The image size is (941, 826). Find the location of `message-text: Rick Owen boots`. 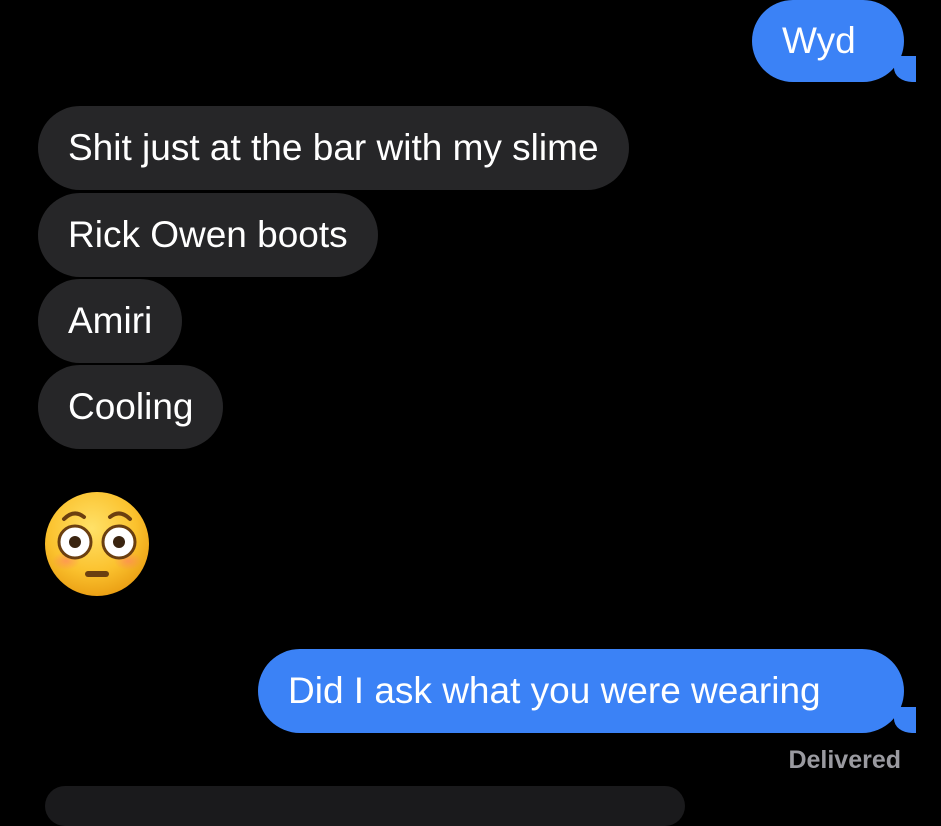

message-text: Rick Owen boots is located at coordinates (208, 234).